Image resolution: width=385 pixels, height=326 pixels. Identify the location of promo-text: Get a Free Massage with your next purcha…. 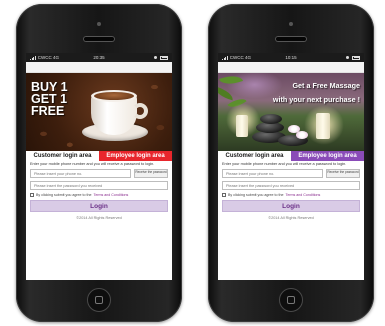
(316, 93).